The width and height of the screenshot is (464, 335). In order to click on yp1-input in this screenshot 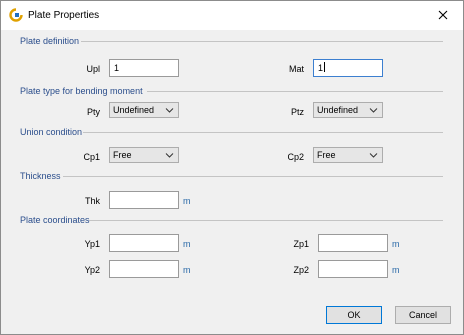, I will do `click(144, 243)`.